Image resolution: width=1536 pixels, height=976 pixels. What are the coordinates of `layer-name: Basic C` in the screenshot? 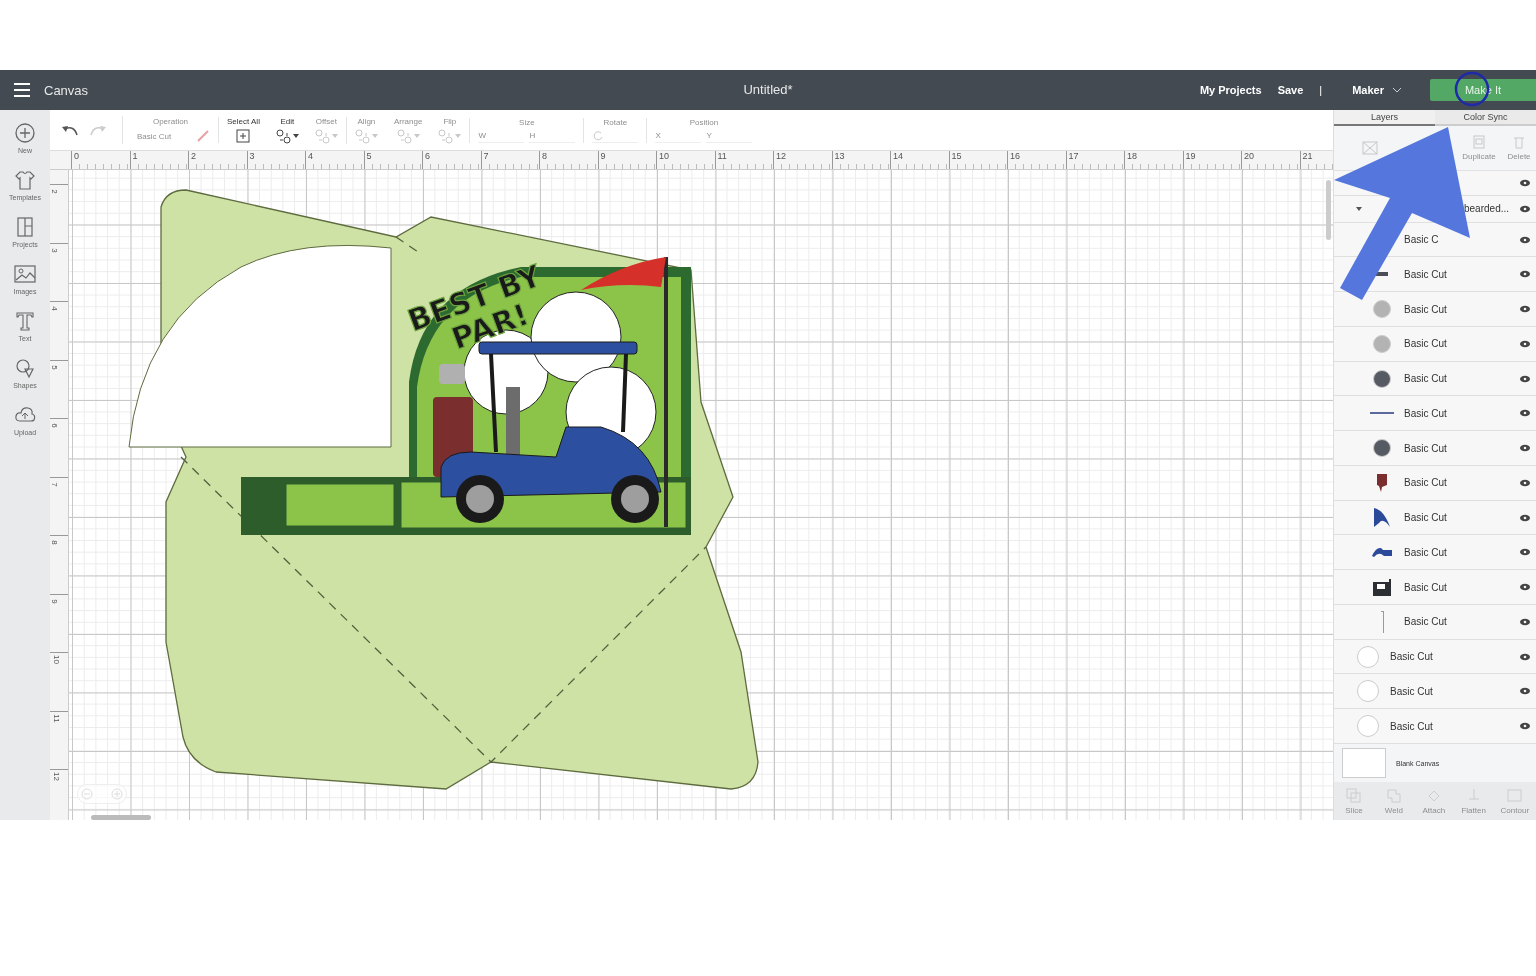 It's located at (1421, 239).